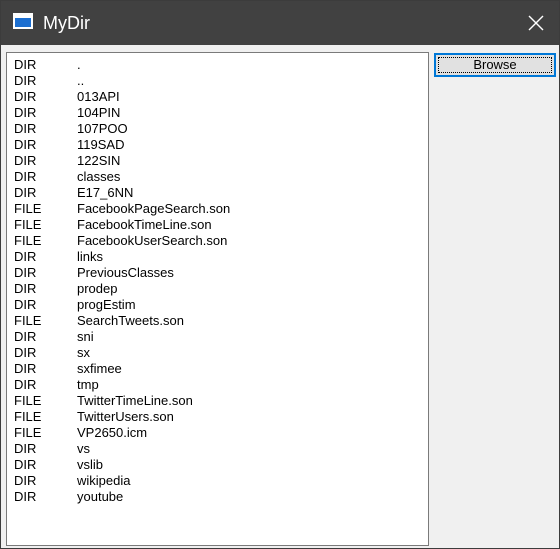  Describe the element at coordinates (101, 144) in the screenshot. I see `entry-name: 119SAD` at that location.